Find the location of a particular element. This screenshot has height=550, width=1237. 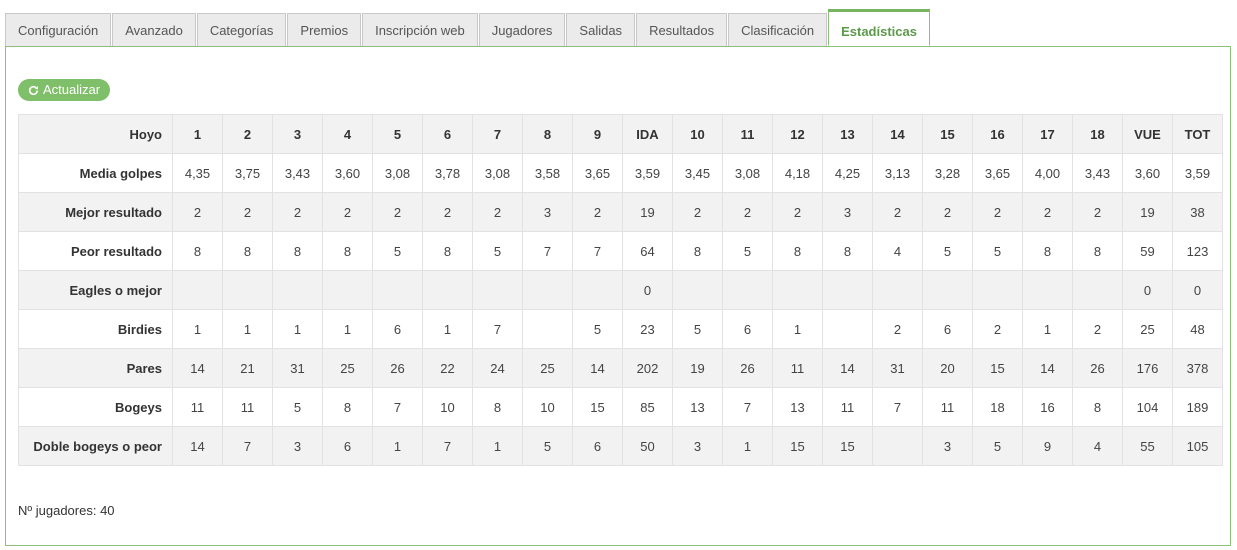

table-cell: 20 is located at coordinates (947, 368).